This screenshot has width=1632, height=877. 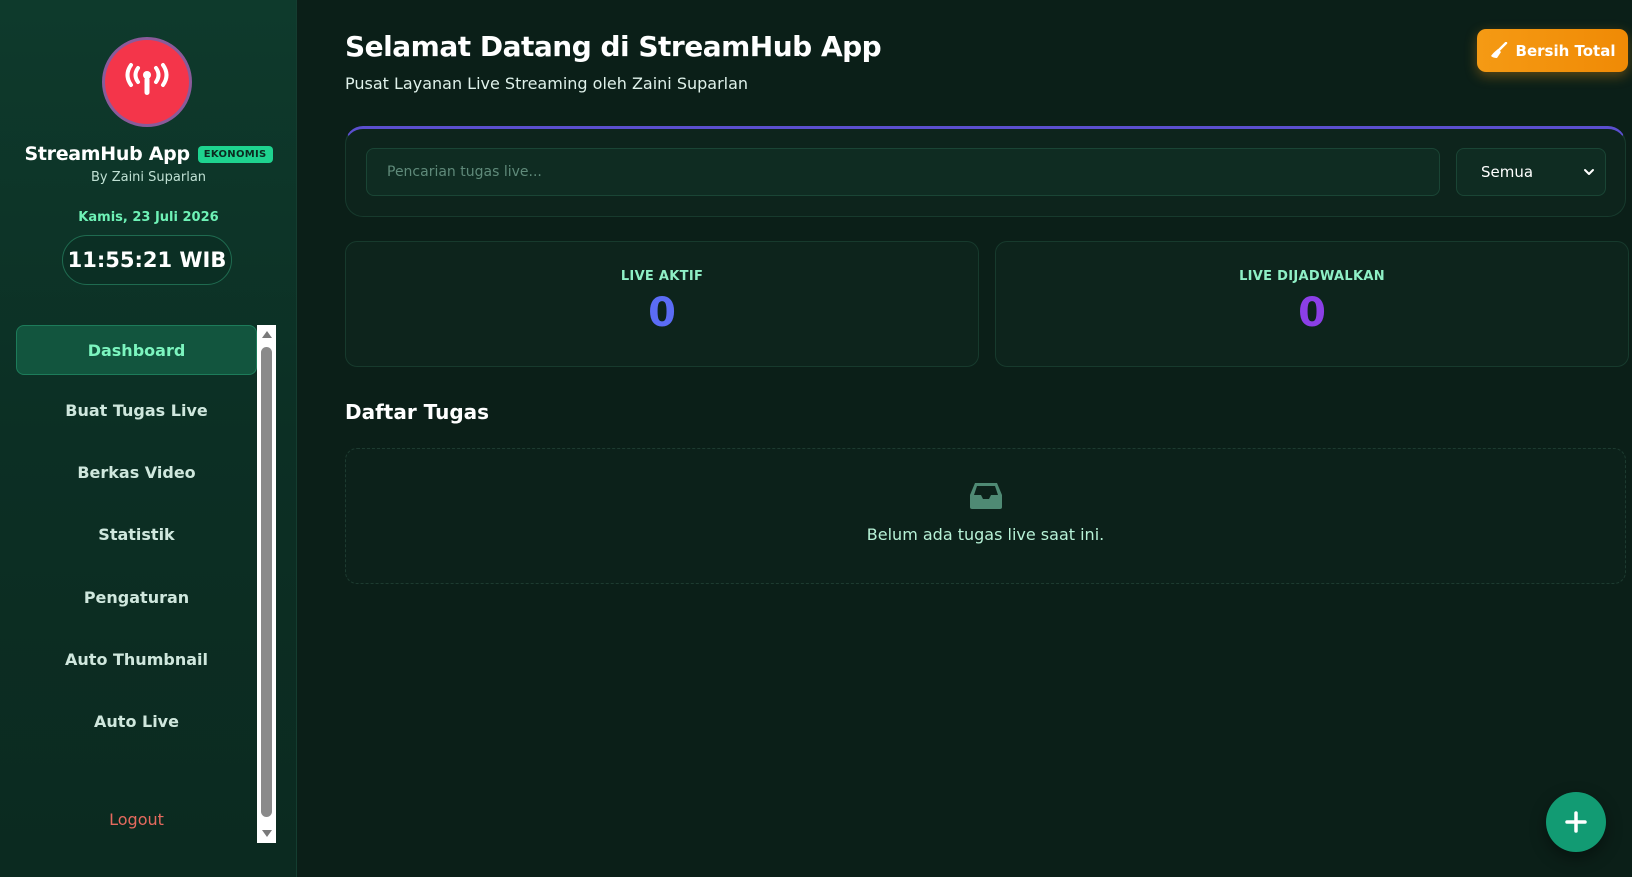 I want to click on add-task-fab-button, so click(x=1576, y=822).